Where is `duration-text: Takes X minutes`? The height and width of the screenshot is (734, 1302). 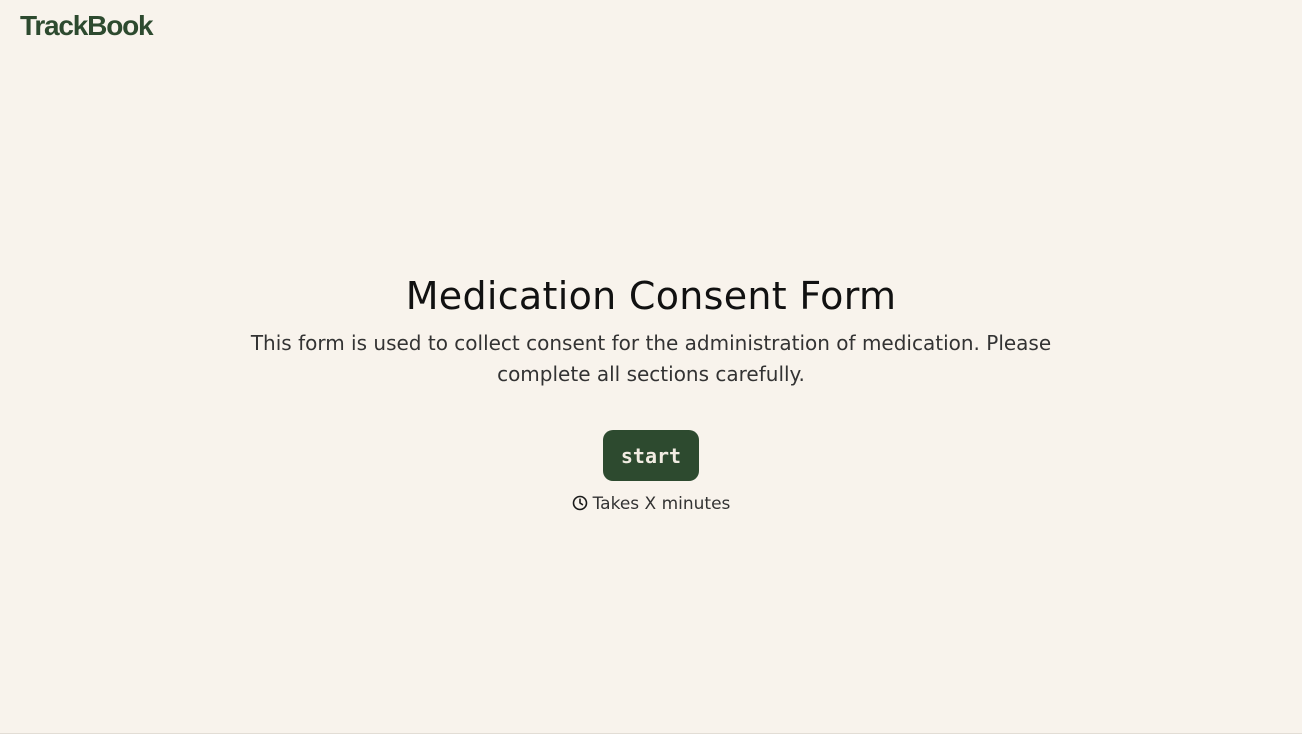
duration-text: Takes X minutes is located at coordinates (661, 504).